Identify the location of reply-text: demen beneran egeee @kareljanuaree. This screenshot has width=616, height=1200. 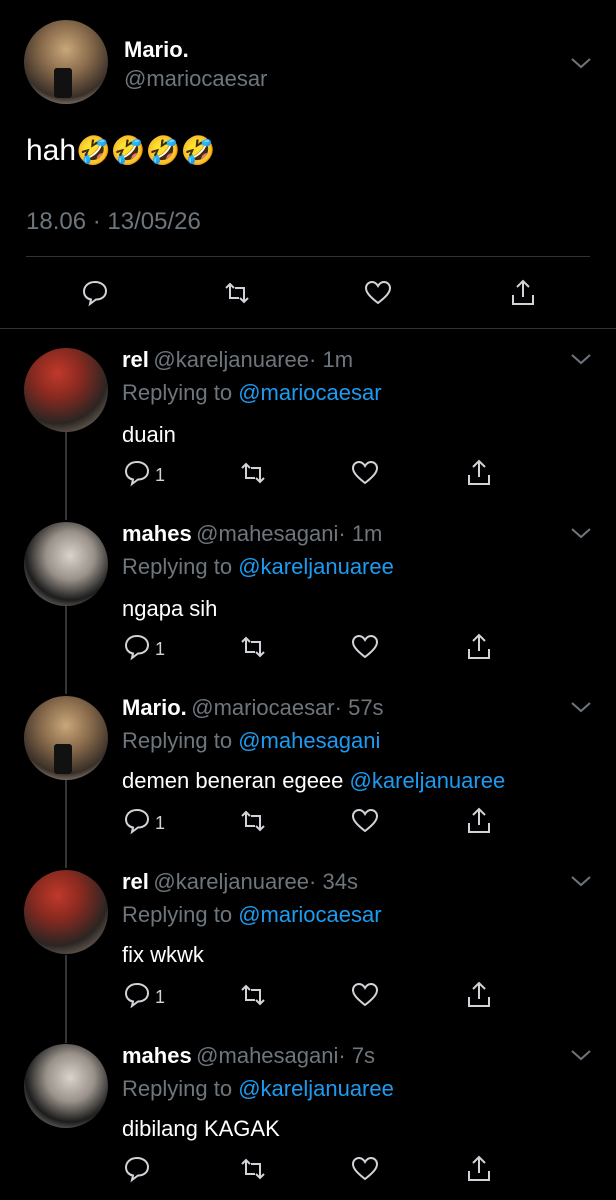
(313, 781).